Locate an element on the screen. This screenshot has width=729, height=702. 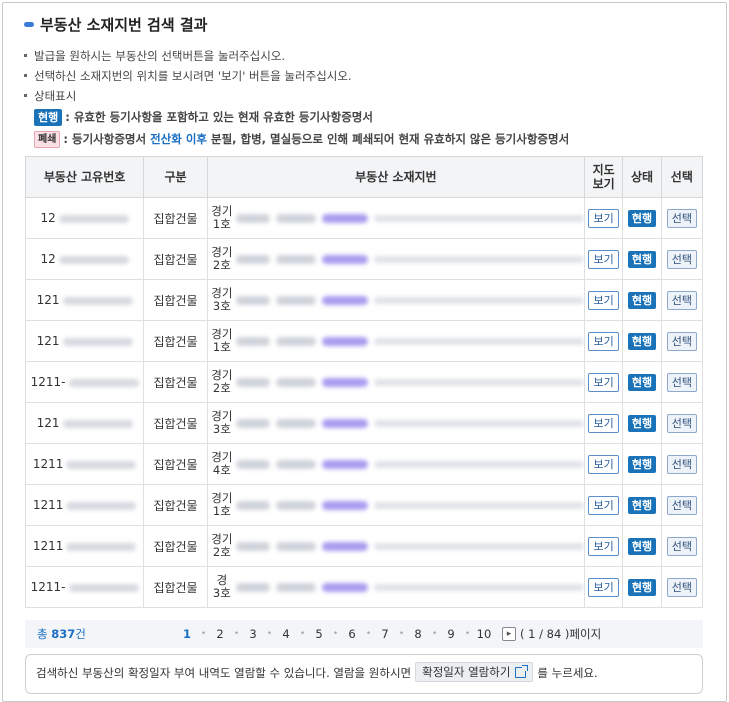
page-link: 2 is located at coordinates (220, 634).